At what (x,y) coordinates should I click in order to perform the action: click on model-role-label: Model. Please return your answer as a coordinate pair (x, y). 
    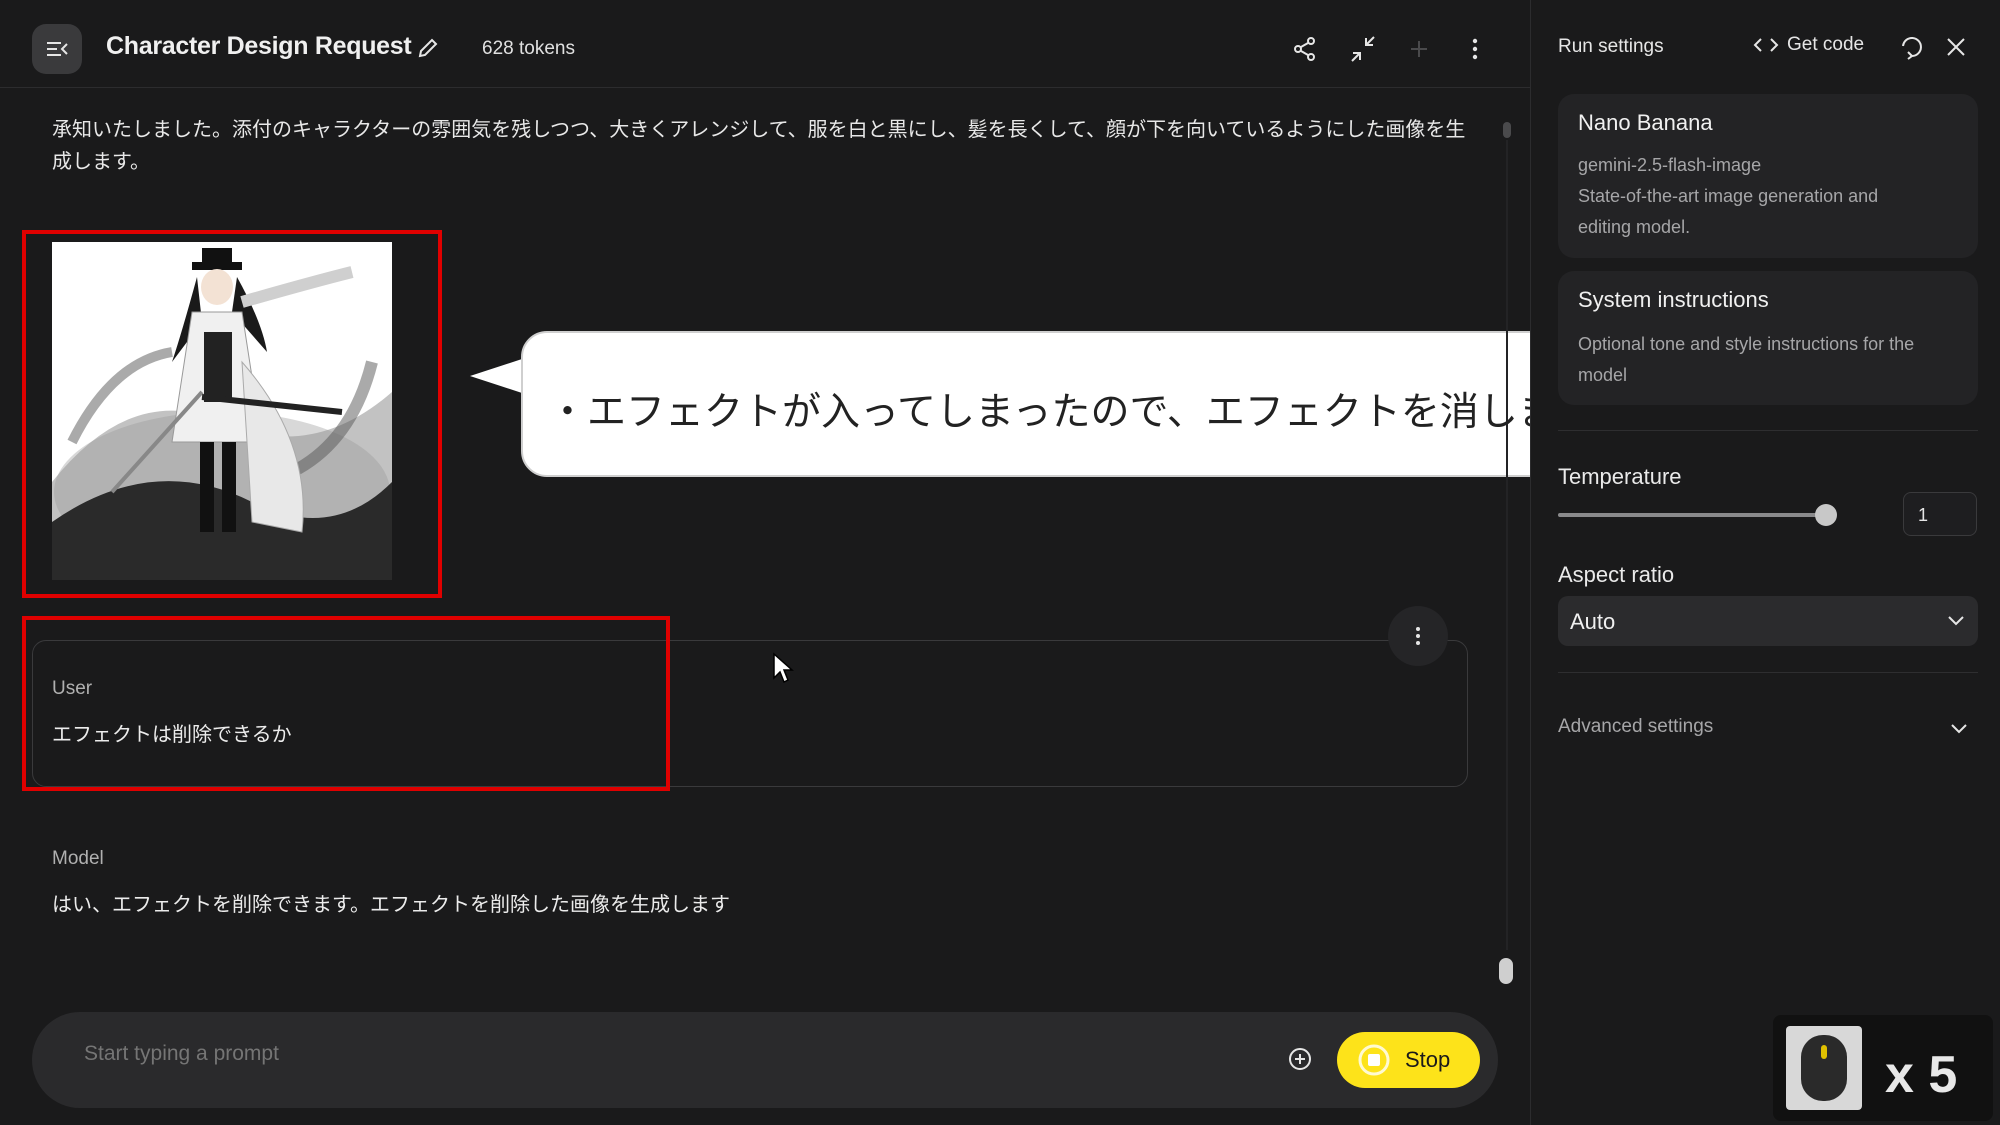
    Looking at the image, I should click on (78, 858).